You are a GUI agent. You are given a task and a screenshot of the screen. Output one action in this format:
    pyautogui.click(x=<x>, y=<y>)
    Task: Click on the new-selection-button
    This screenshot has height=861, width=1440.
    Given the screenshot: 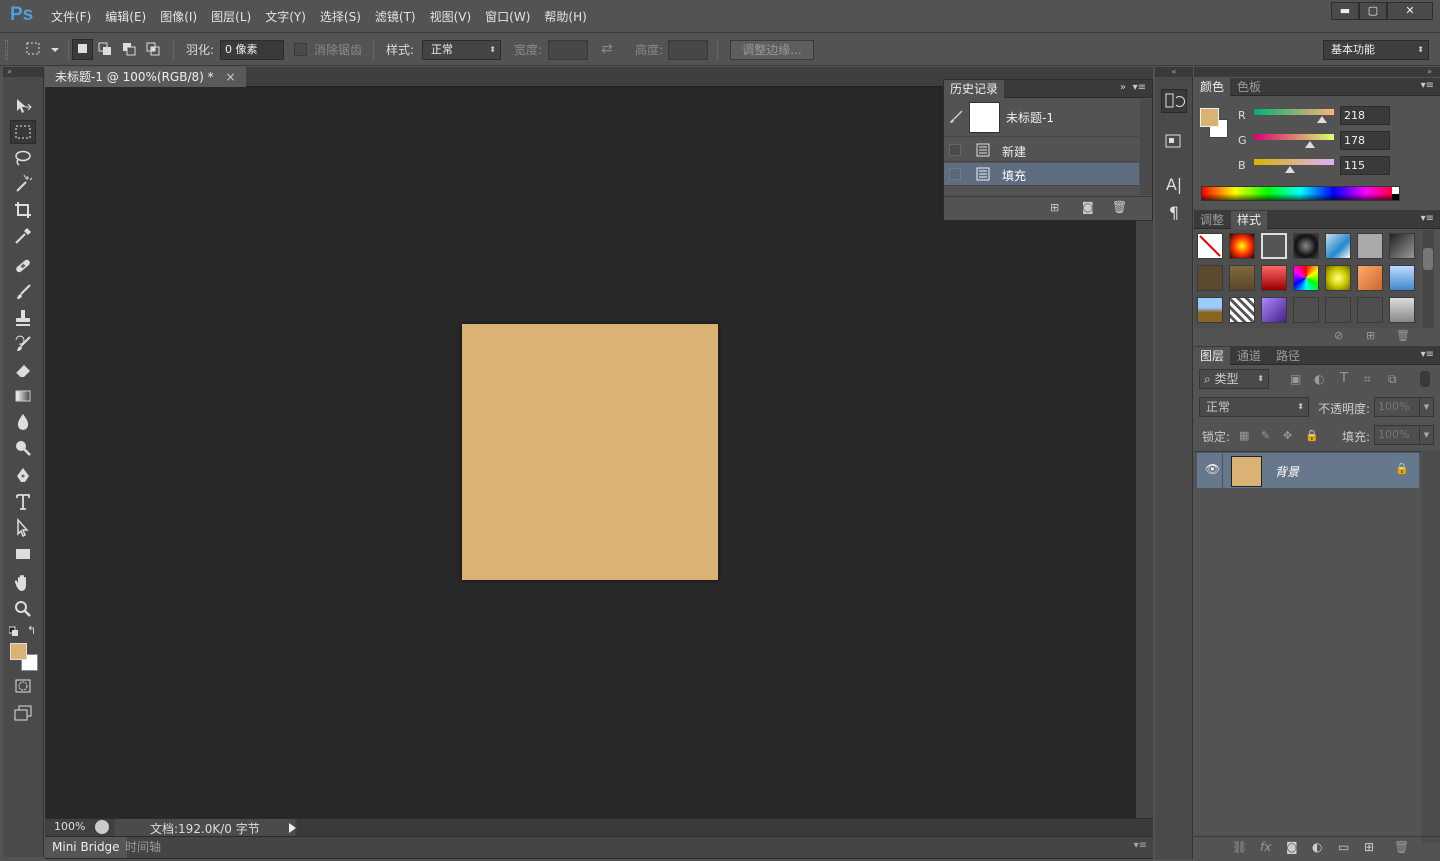 What is the action you would take?
    pyautogui.click(x=82, y=49)
    